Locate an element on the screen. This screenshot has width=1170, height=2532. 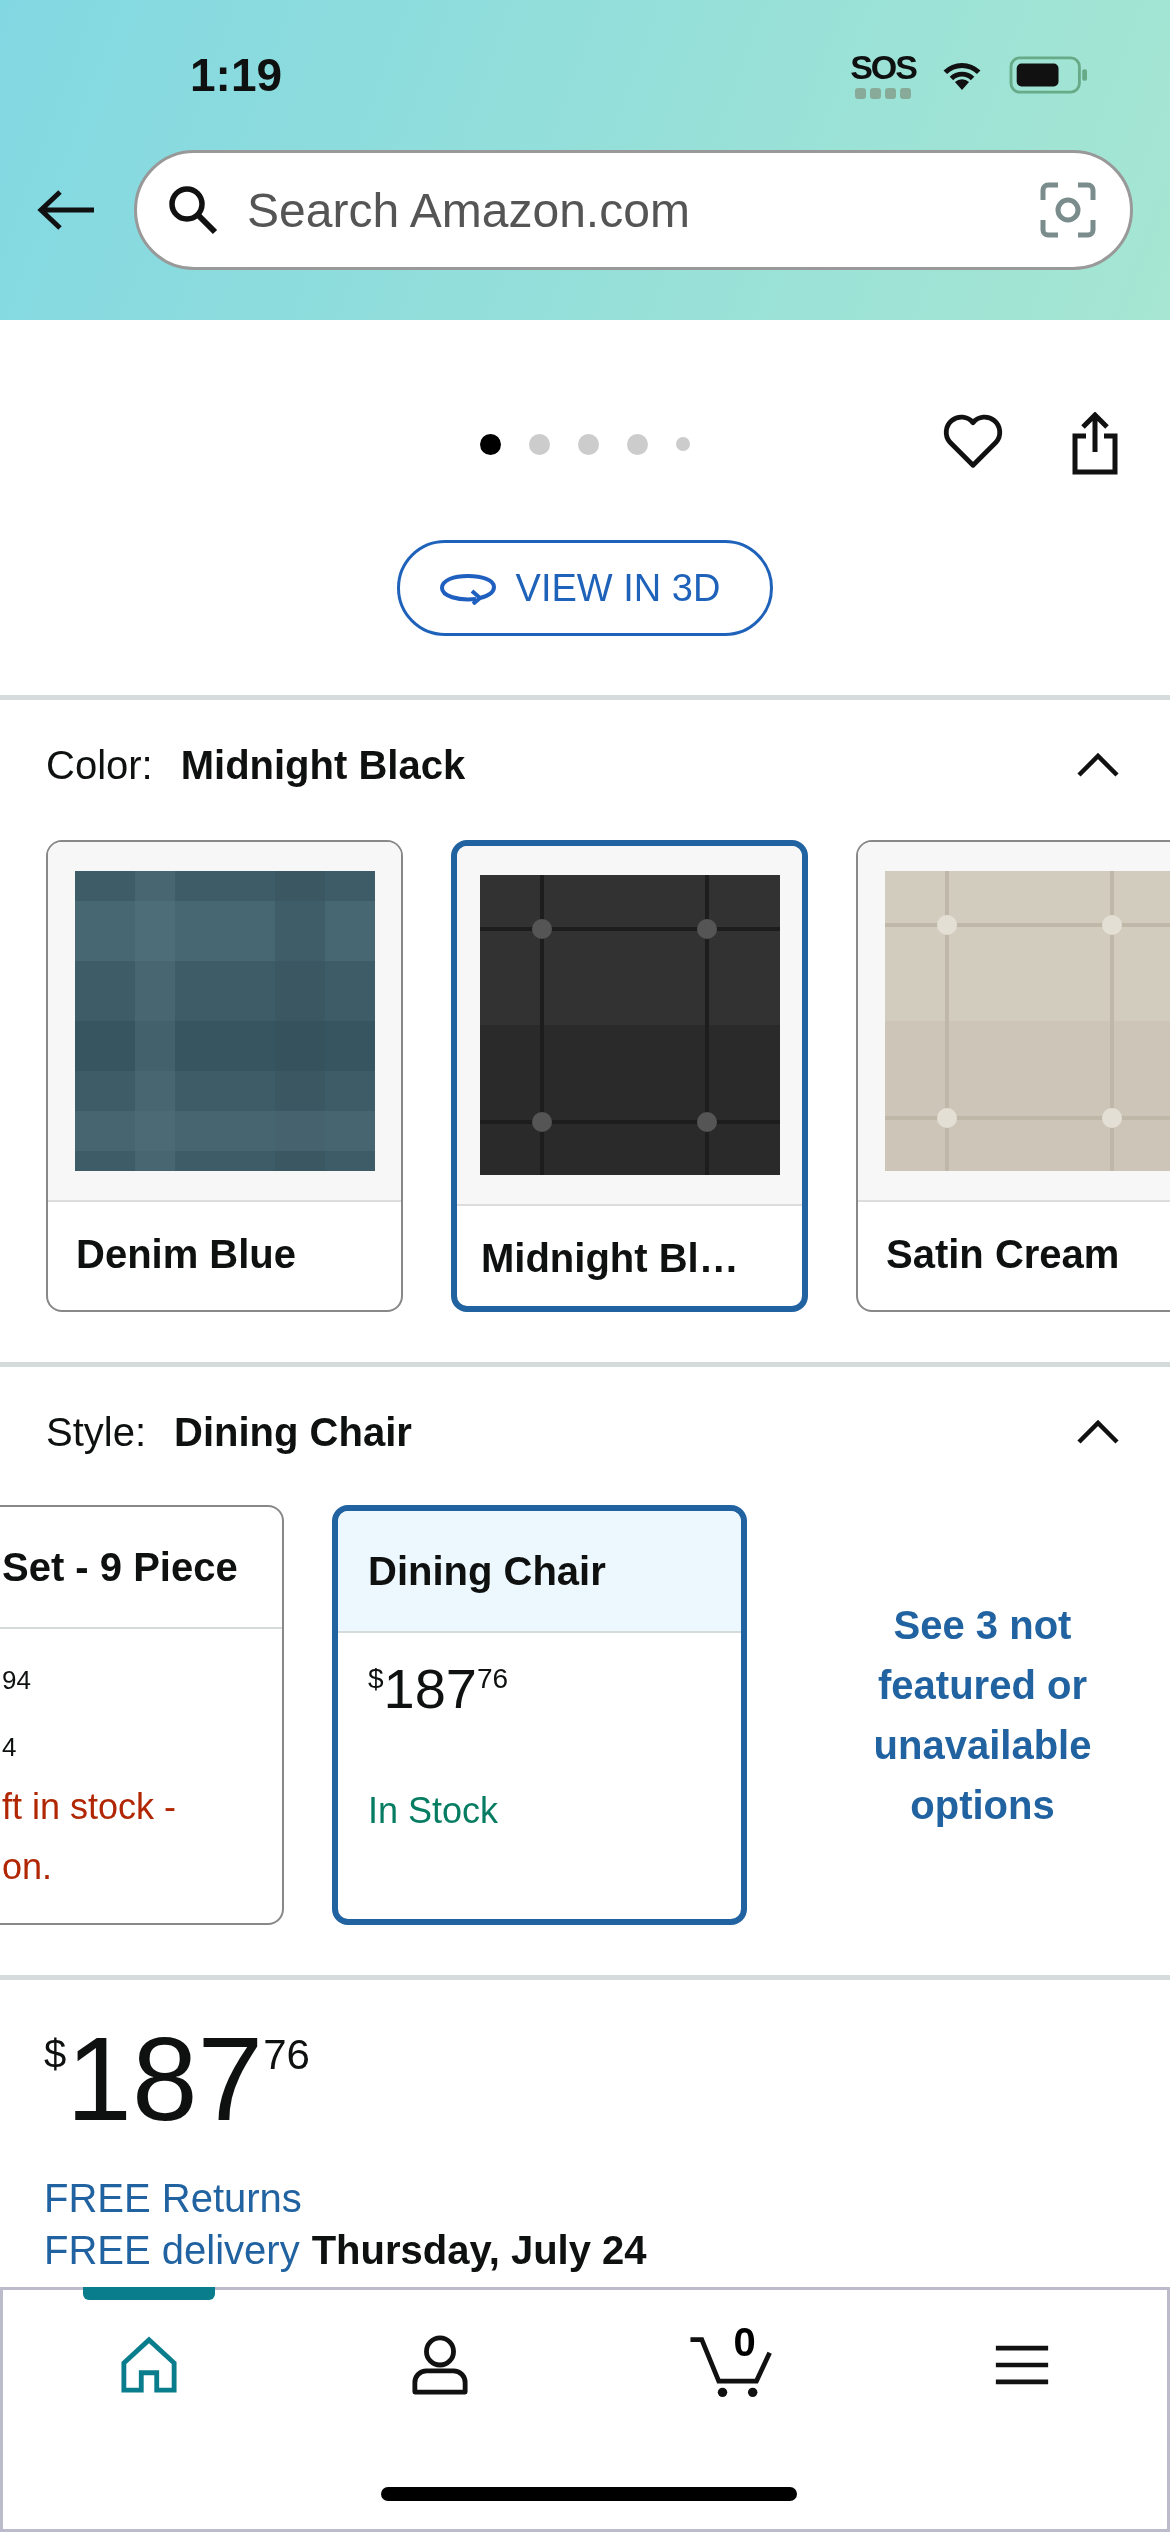
search-icon is located at coordinates (193, 210).